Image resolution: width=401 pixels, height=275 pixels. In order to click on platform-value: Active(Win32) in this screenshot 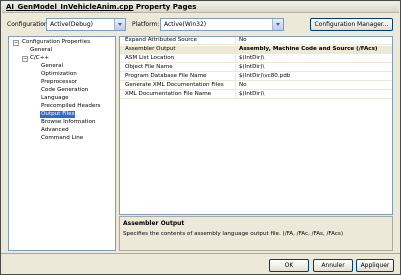, I will do `click(185, 24)`.